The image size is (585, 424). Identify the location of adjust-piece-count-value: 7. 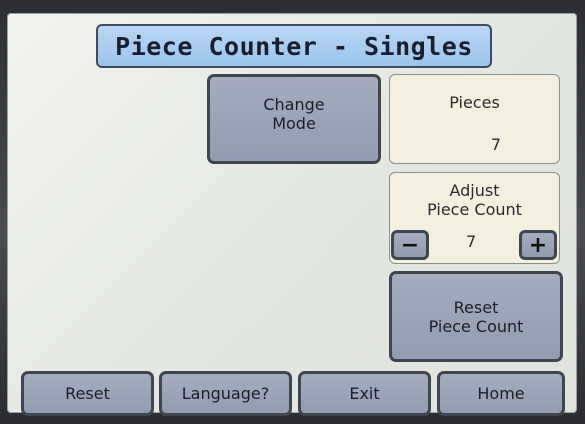
(471, 241).